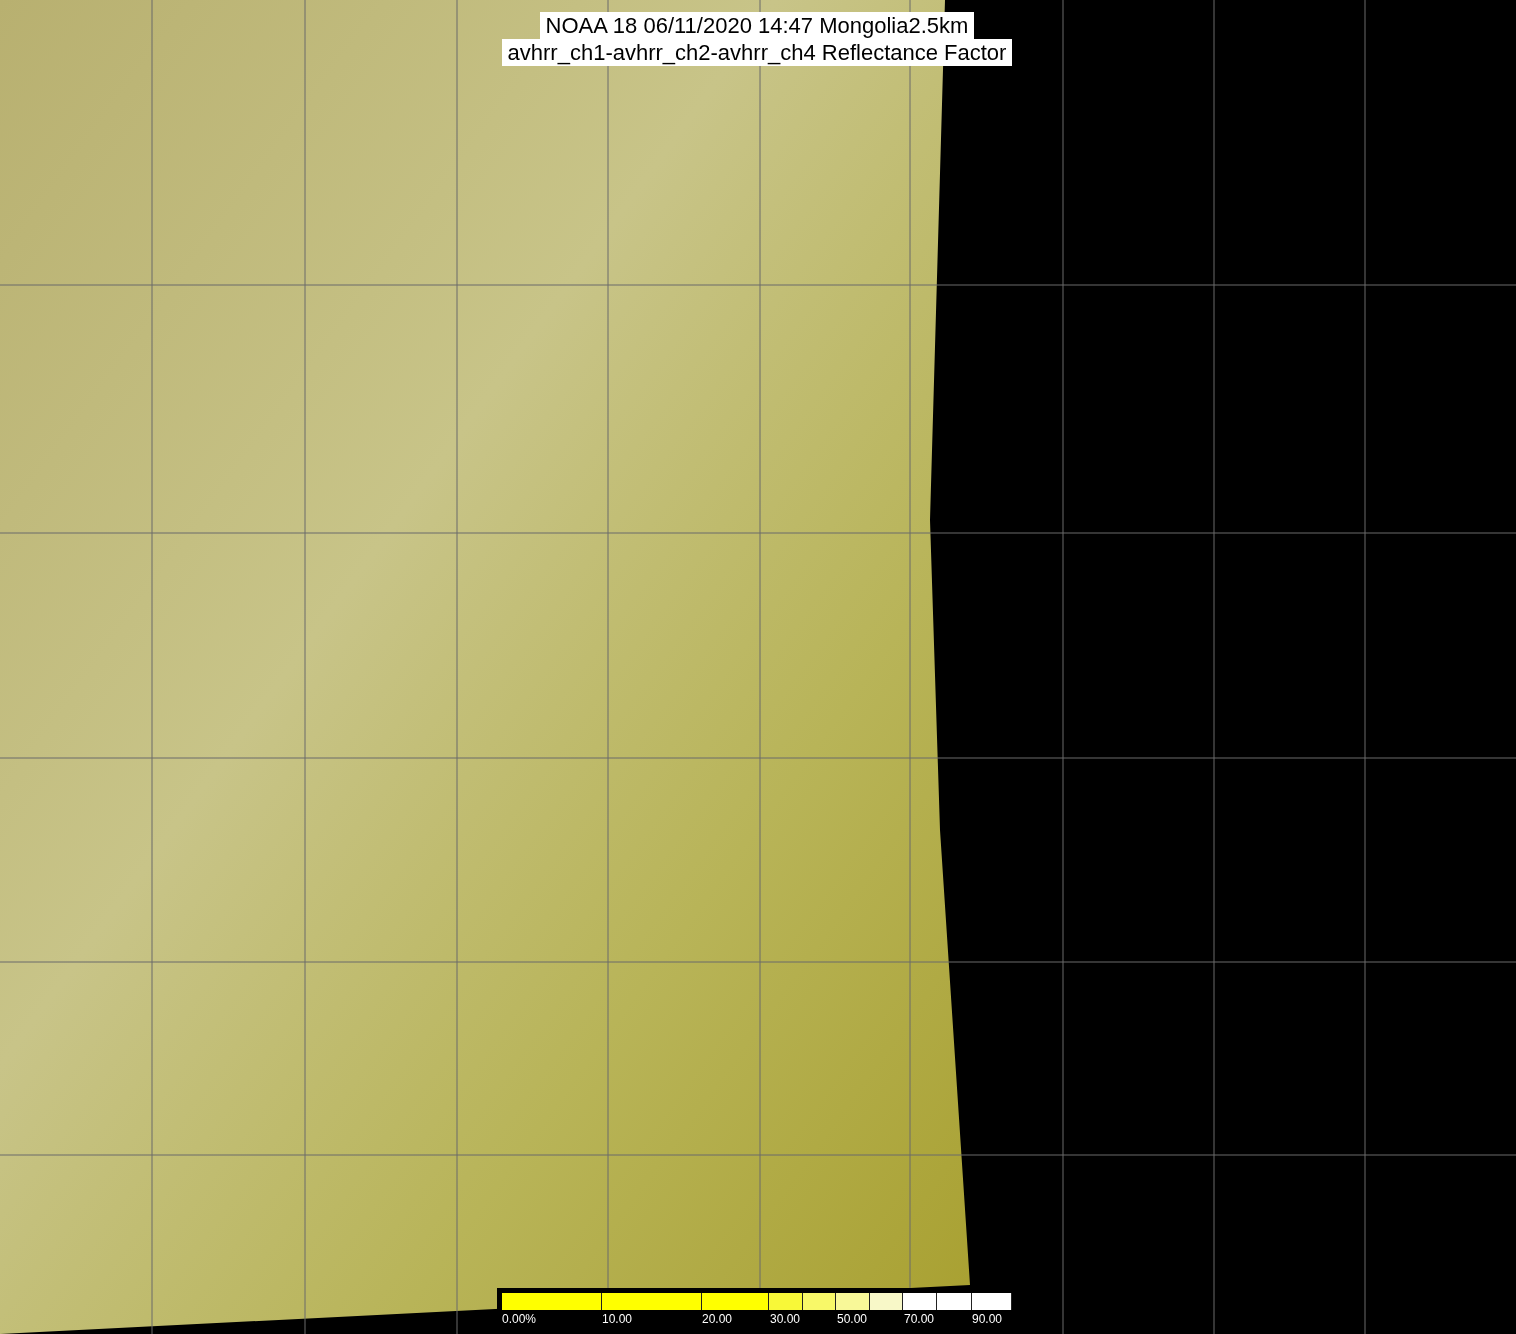 This screenshot has height=1334, width=1516. I want to click on tick-label: 10.00, so click(617, 1319).